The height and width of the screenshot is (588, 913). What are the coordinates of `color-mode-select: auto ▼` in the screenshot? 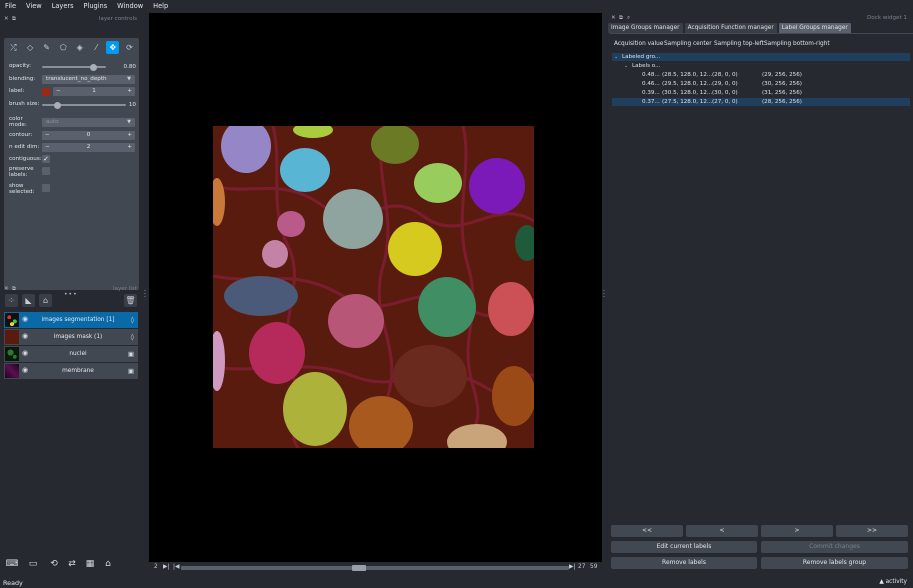 It's located at (88, 122).